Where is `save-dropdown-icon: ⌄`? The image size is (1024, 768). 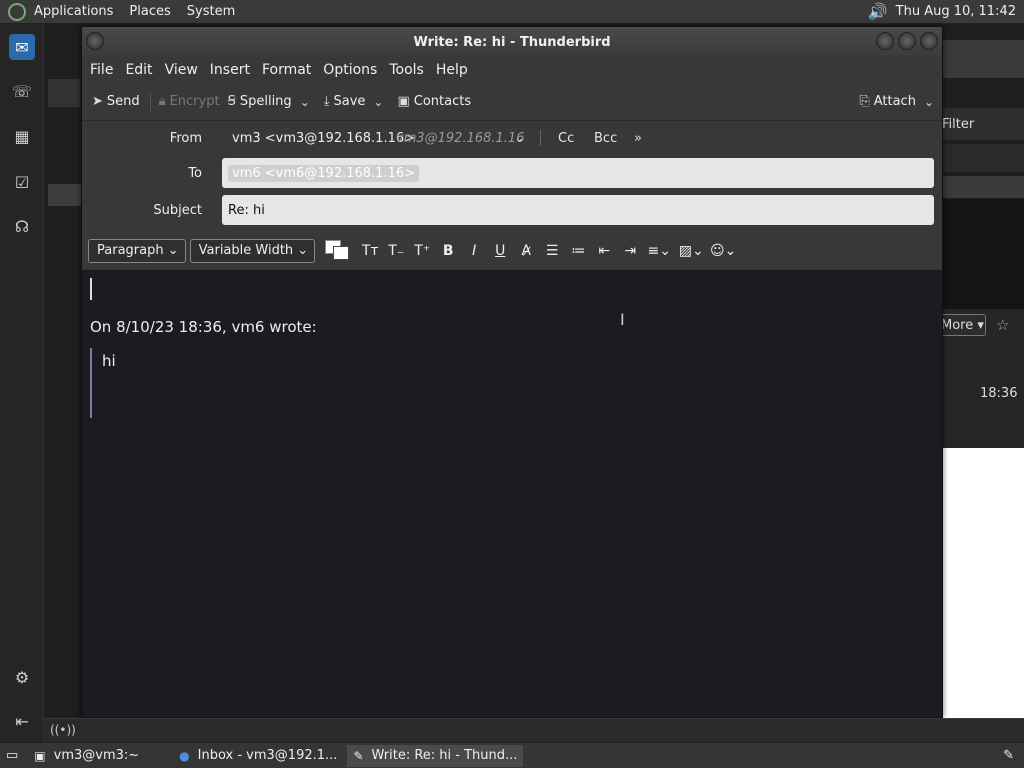 save-dropdown-icon: ⌄ is located at coordinates (378, 102).